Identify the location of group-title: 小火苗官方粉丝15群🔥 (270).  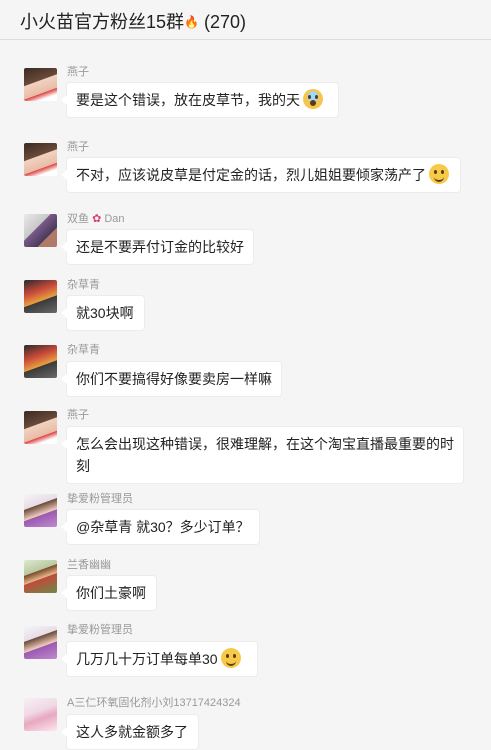
(133, 21).